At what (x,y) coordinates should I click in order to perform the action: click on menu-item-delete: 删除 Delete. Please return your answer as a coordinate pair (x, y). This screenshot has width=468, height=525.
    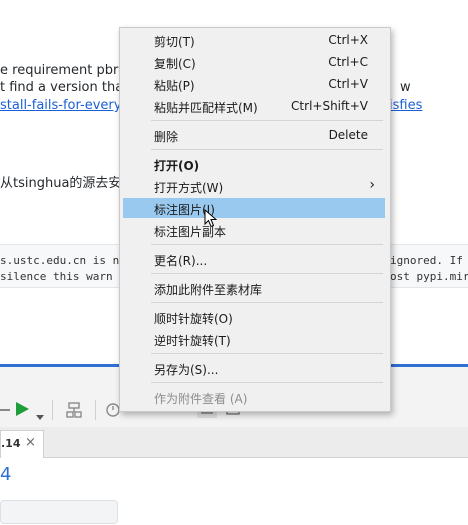
    Looking at the image, I should click on (254, 135).